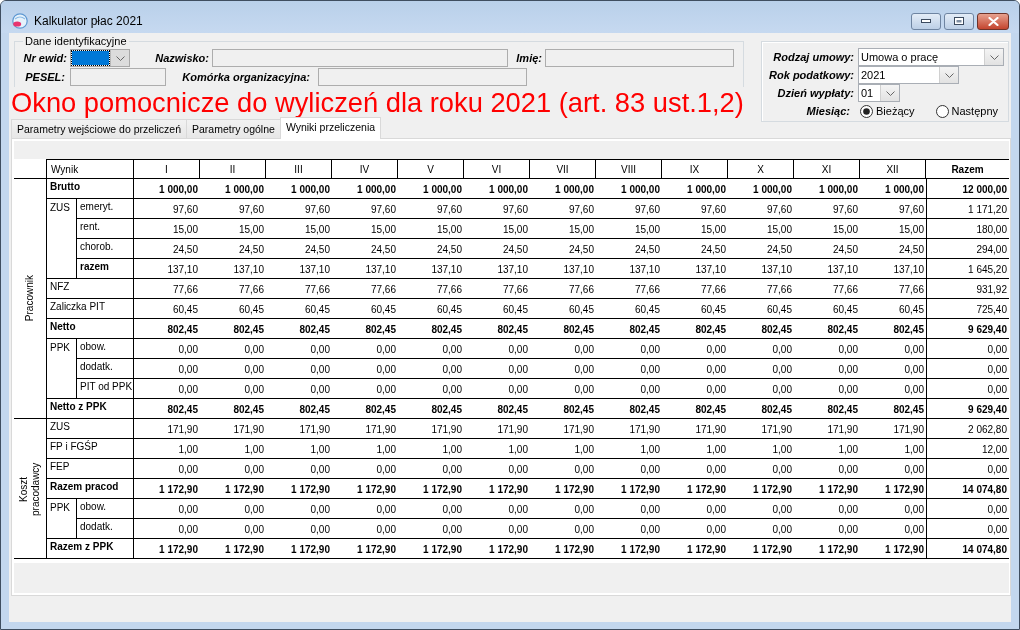 Image resolution: width=1020 pixels, height=630 pixels. Describe the element at coordinates (967, 549) in the screenshot. I see `table-cell: 14 074,80` at that location.